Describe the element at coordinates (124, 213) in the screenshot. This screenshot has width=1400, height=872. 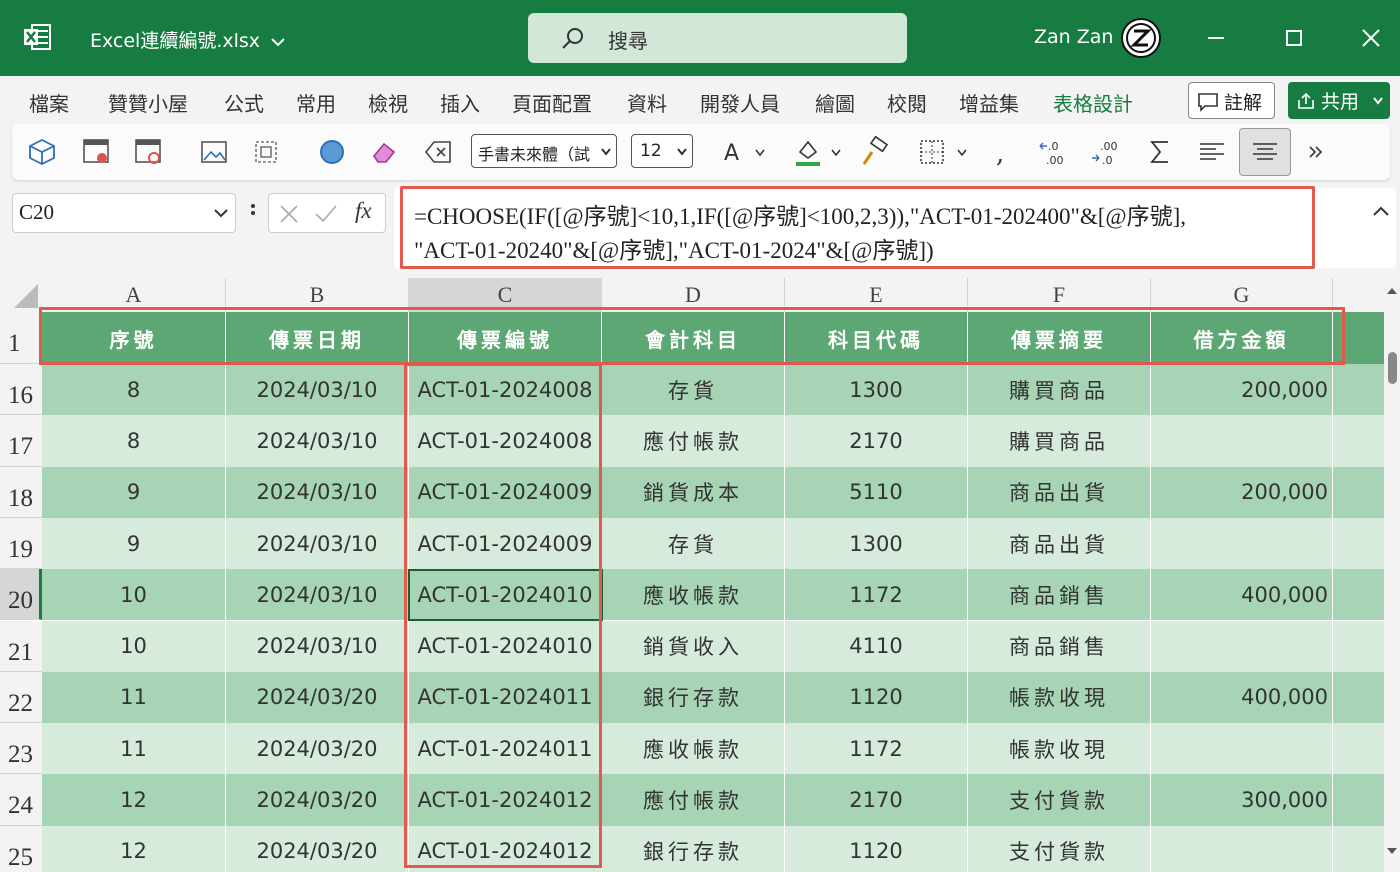
I see `name-box: C20` at that location.